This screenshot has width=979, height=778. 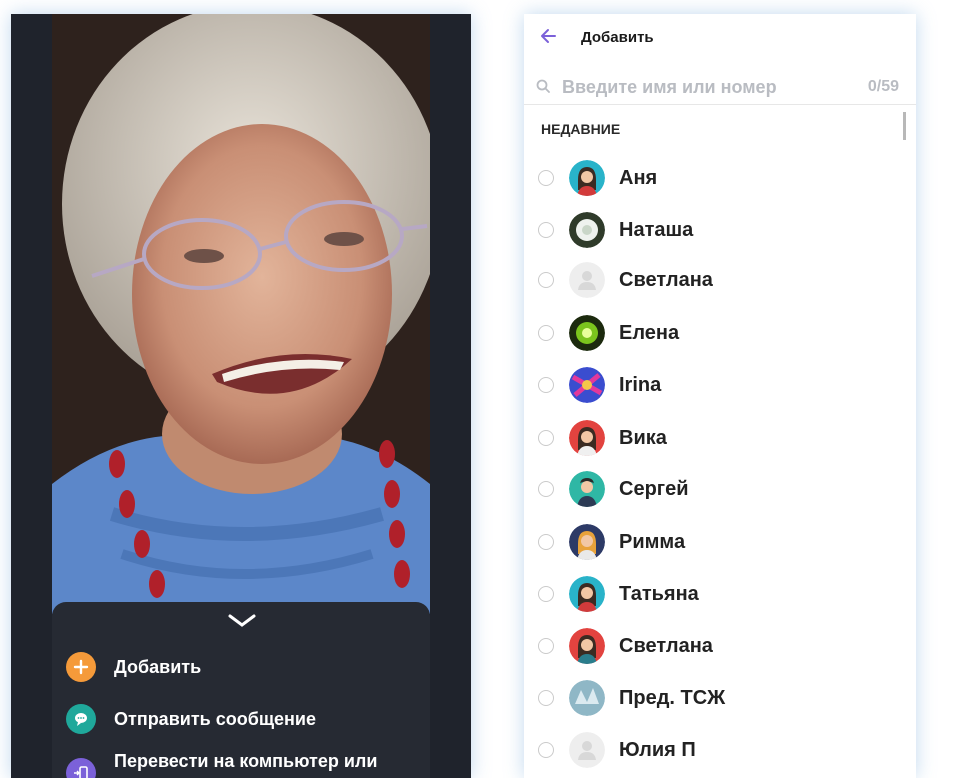 What do you see at coordinates (81, 667) in the screenshot?
I see `add-icon` at bounding box center [81, 667].